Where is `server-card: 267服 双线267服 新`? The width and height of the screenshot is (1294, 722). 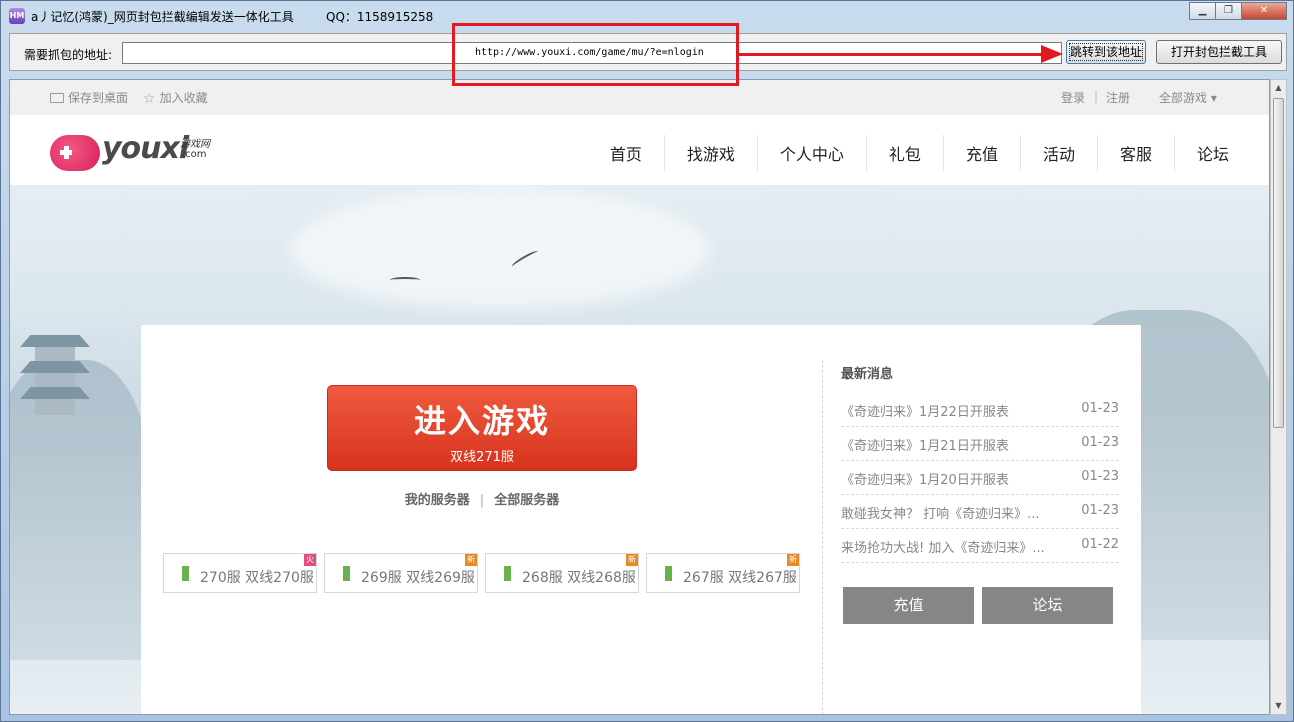
server-card: 267服 双线267服 新 is located at coordinates (723, 573).